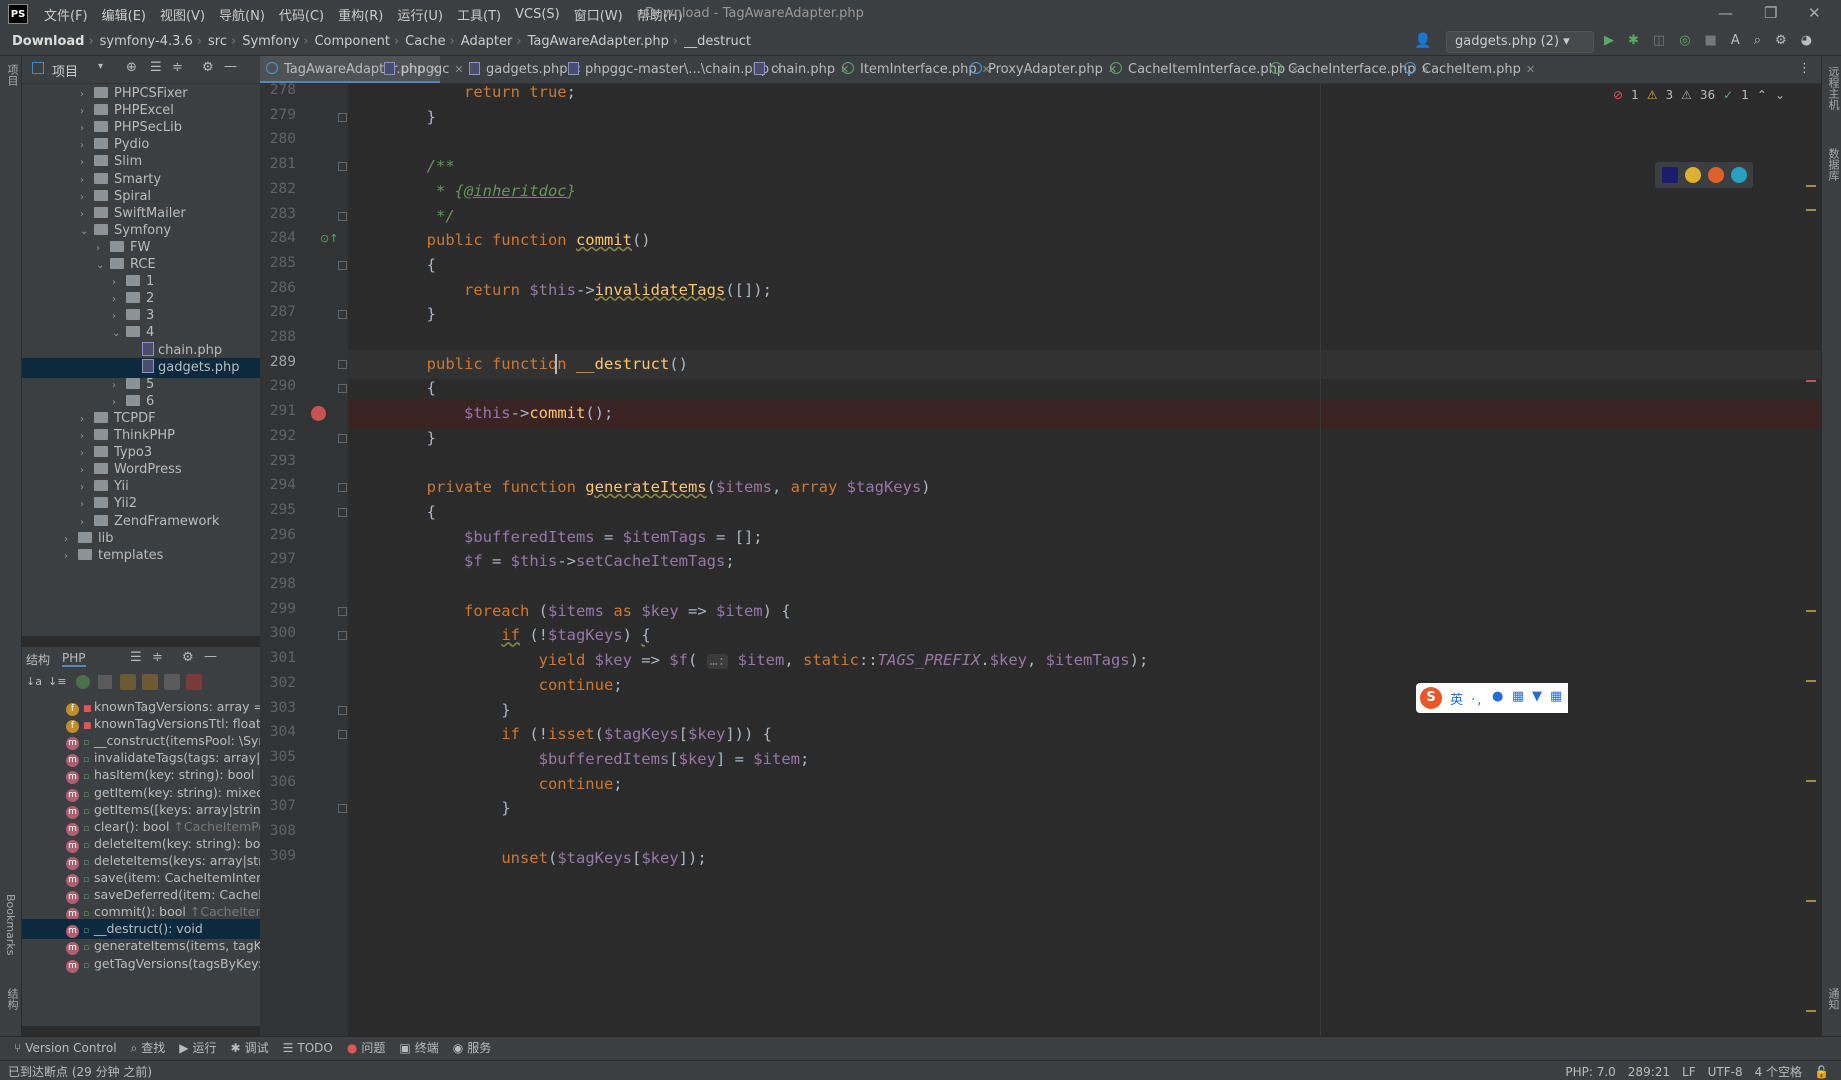  Describe the element at coordinates (1590, 1072) in the screenshot. I see `php-level: PHP: 7.0` at that location.